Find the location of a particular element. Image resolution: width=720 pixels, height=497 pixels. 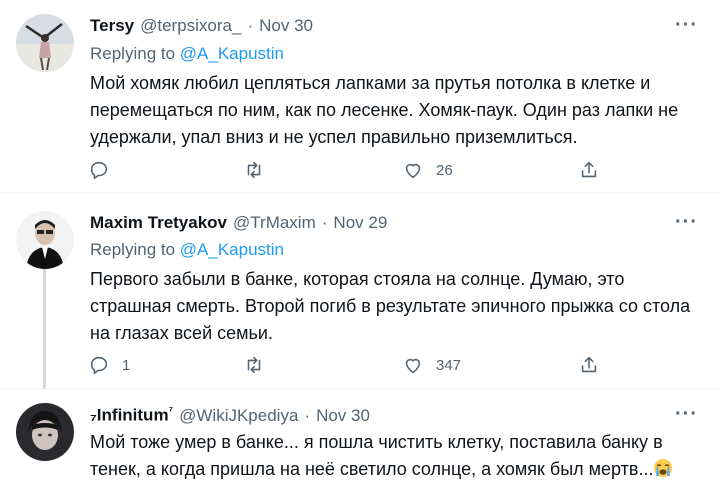

reply-button is located at coordinates (105, 170).